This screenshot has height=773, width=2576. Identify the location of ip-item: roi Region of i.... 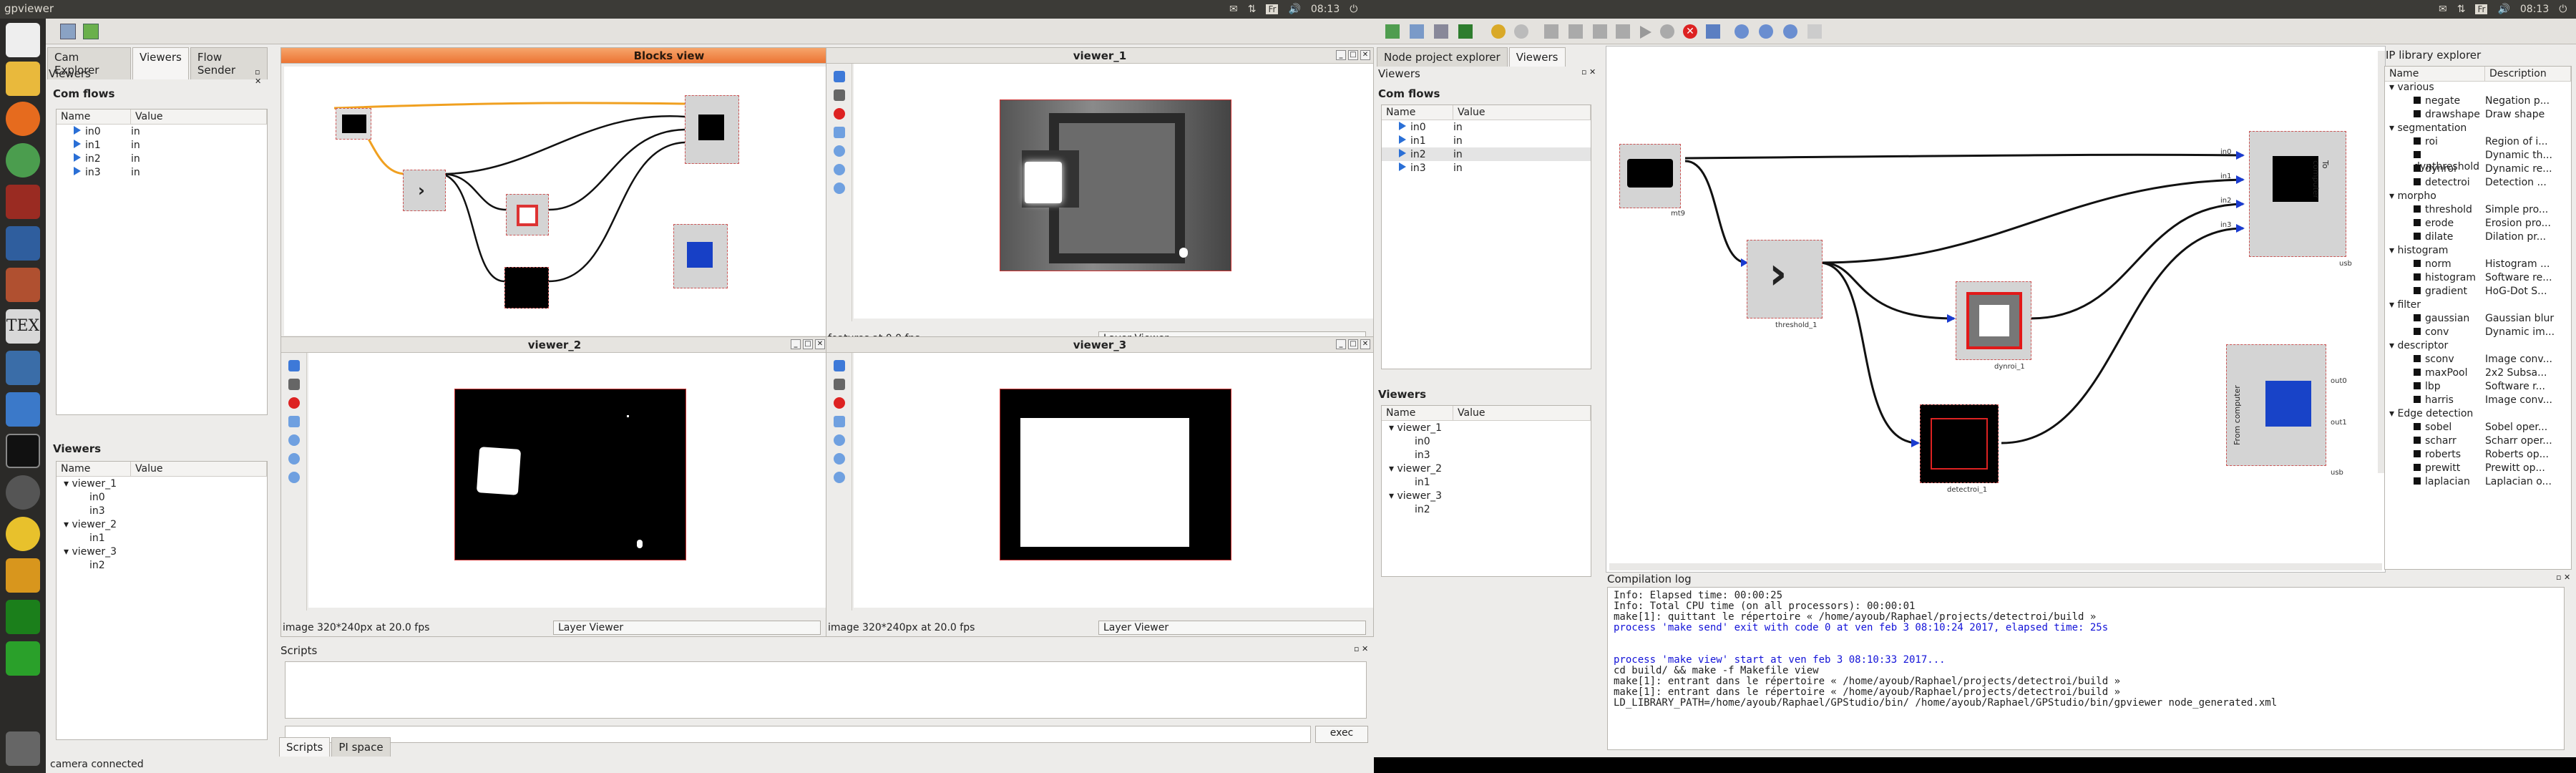
(2478, 143).